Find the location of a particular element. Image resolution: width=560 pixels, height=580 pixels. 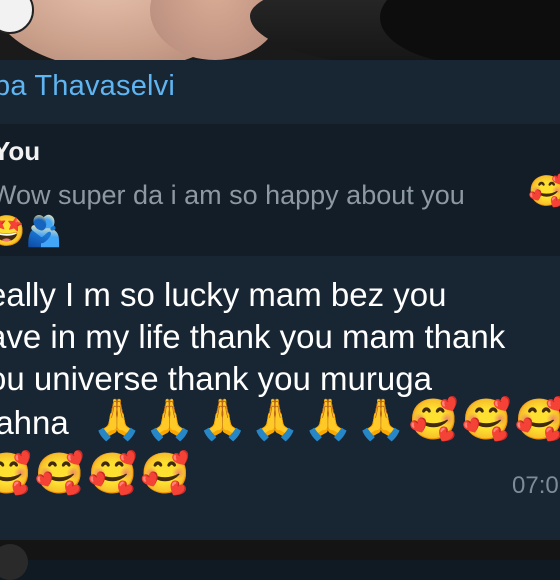

photo-message is located at coordinates (280, 30).